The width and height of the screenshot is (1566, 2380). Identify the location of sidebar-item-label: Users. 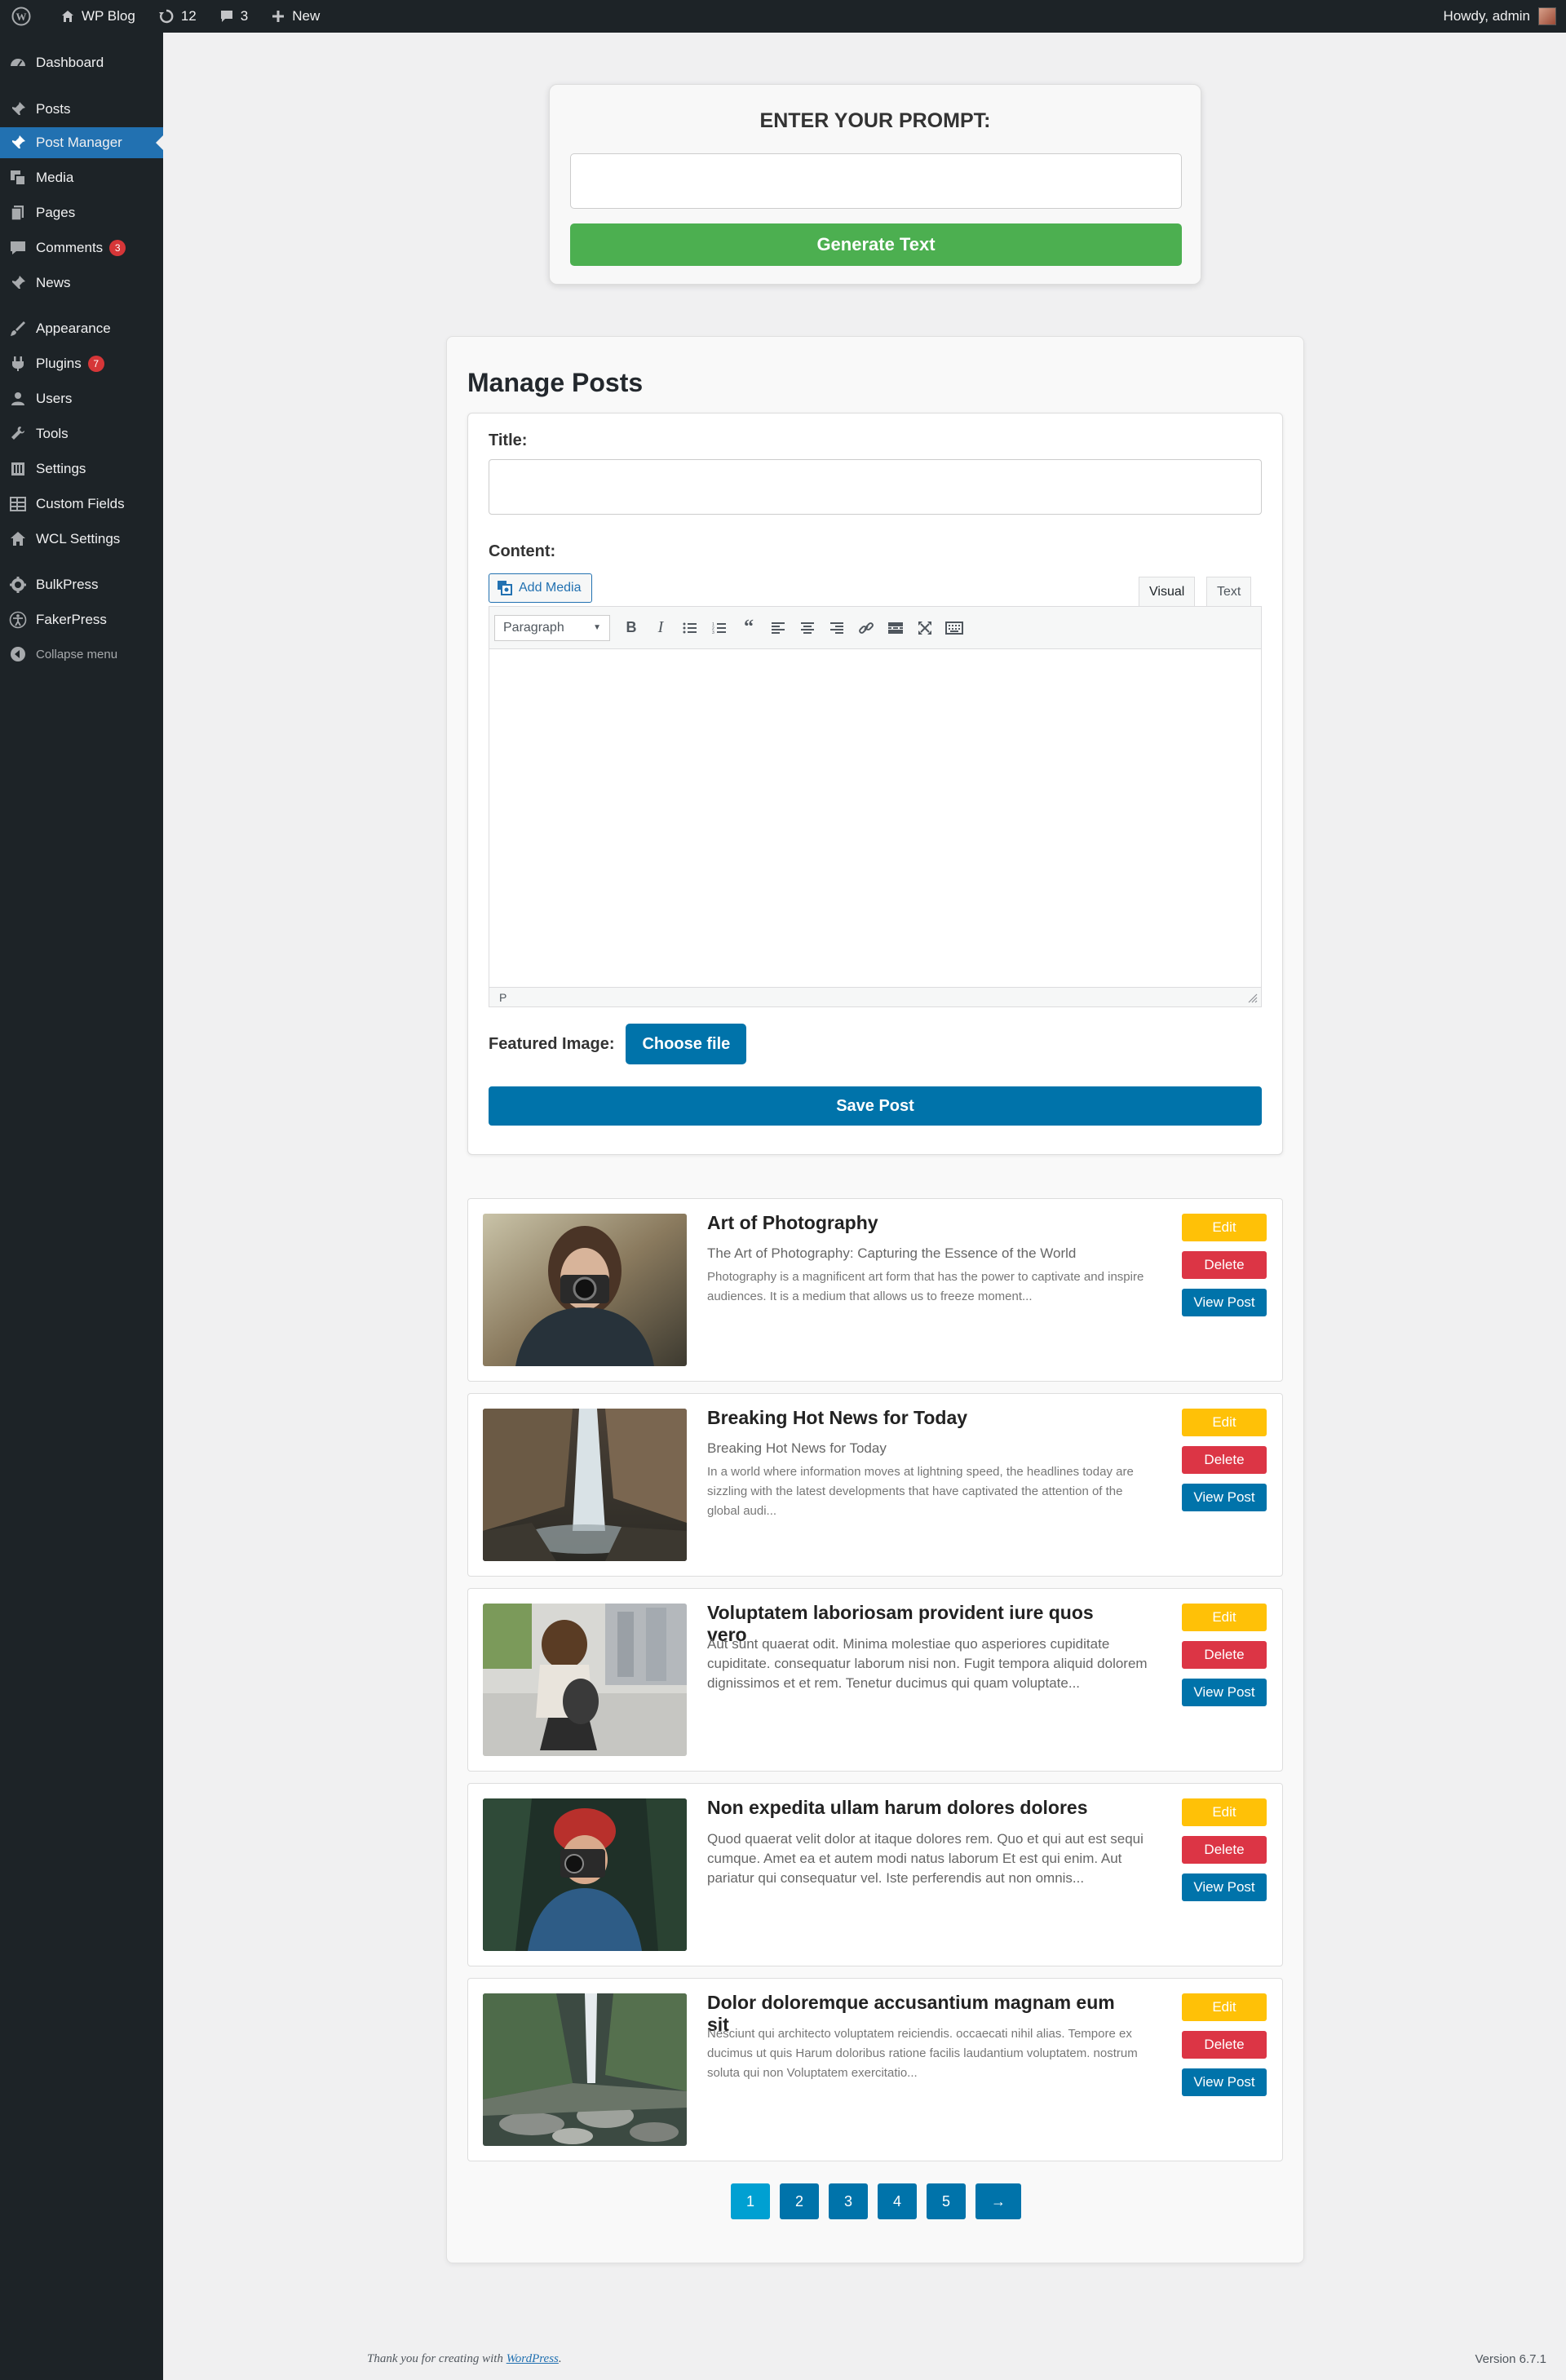
(54, 399).